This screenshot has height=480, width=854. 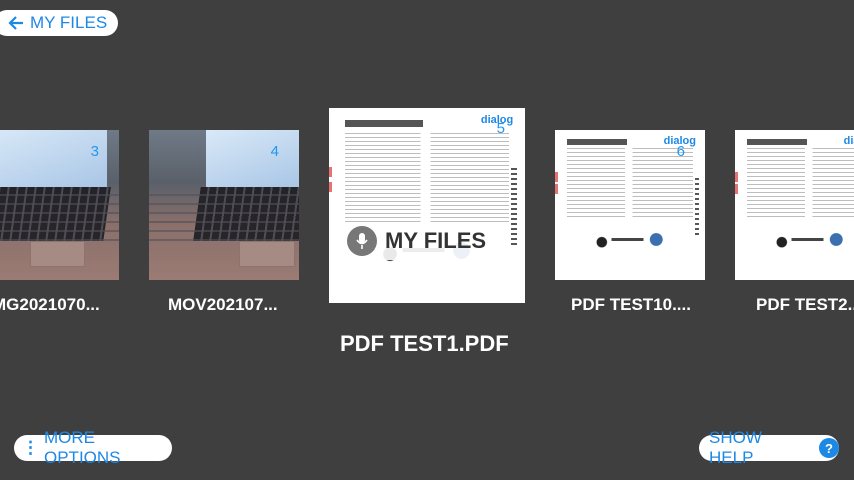 What do you see at coordinates (224, 205) in the screenshot?
I see `file-thumbnail: 4` at bounding box center [224, 205].